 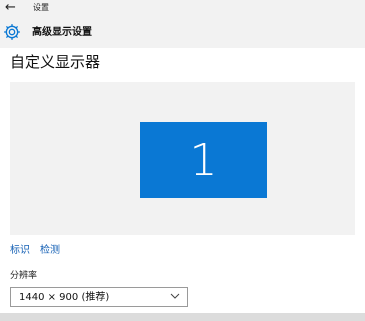 I want to click on gear-icon, so click(x=12, y=32).